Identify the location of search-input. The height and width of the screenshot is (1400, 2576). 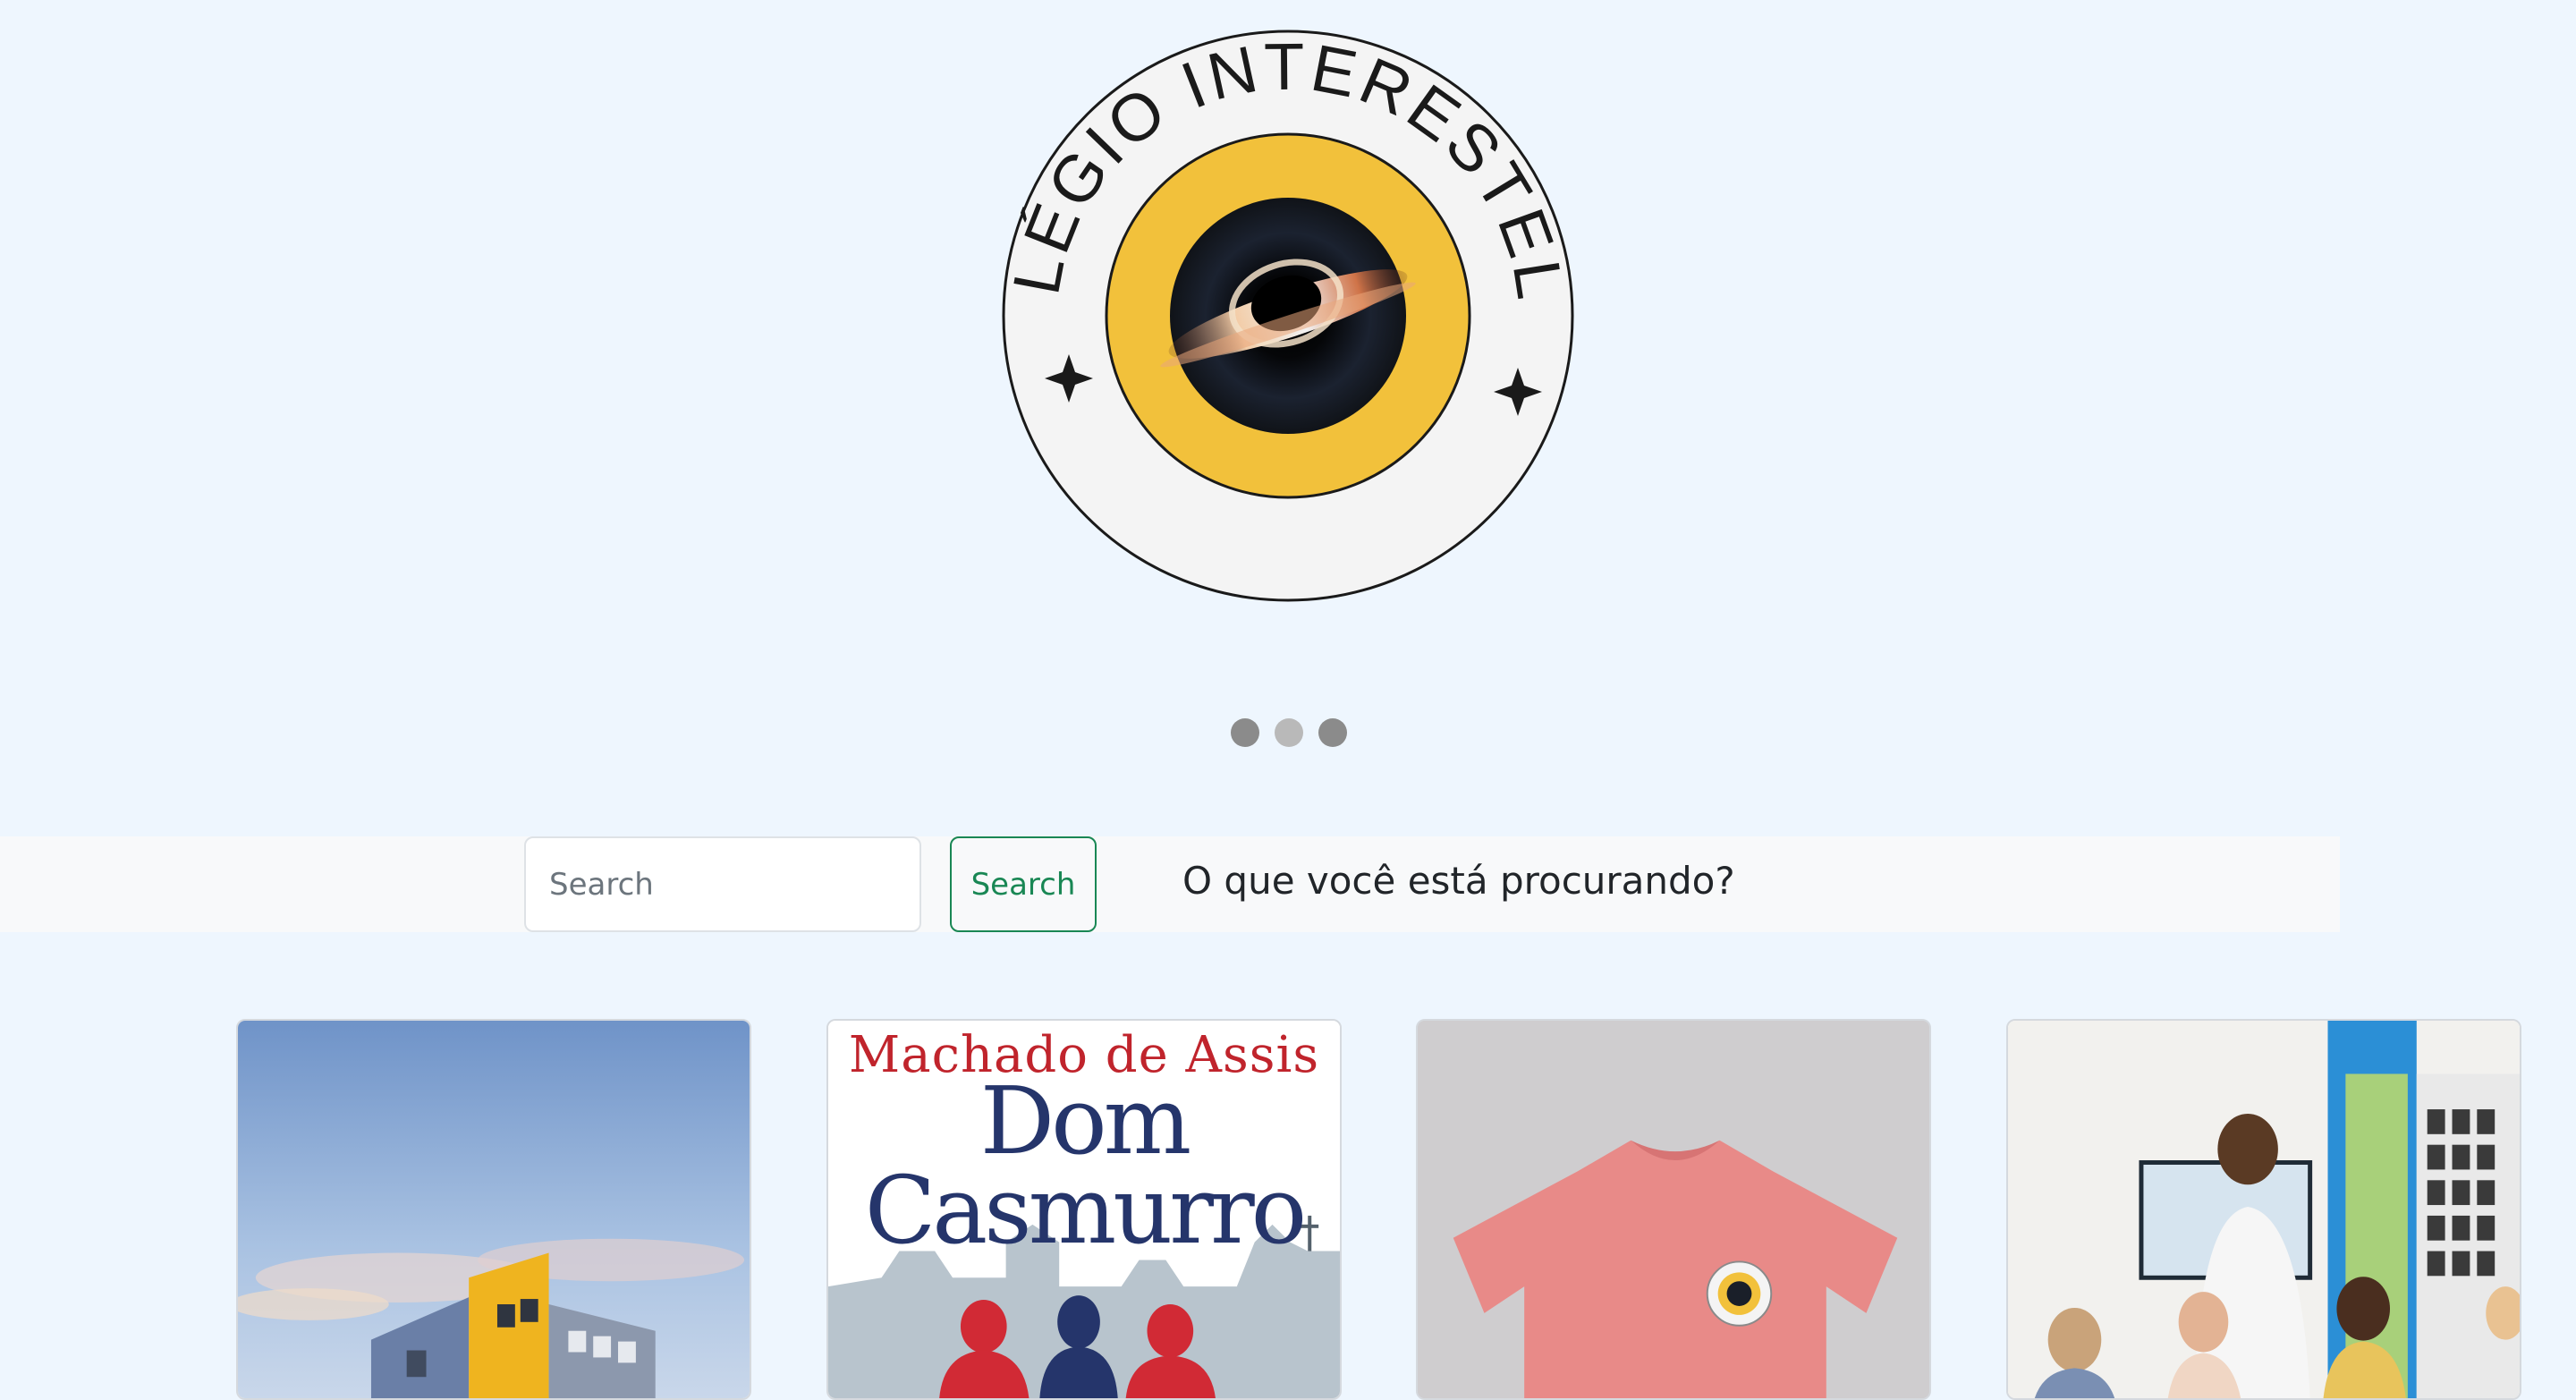
(722, 884).